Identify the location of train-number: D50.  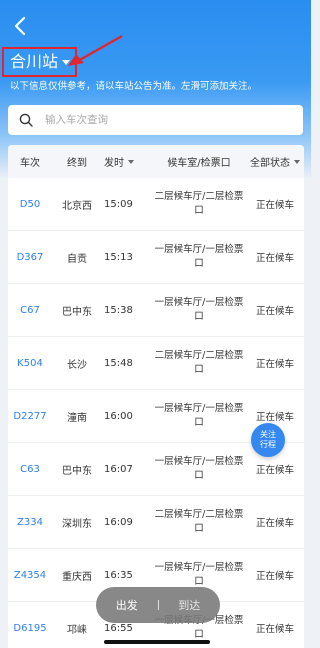
(30, 204).